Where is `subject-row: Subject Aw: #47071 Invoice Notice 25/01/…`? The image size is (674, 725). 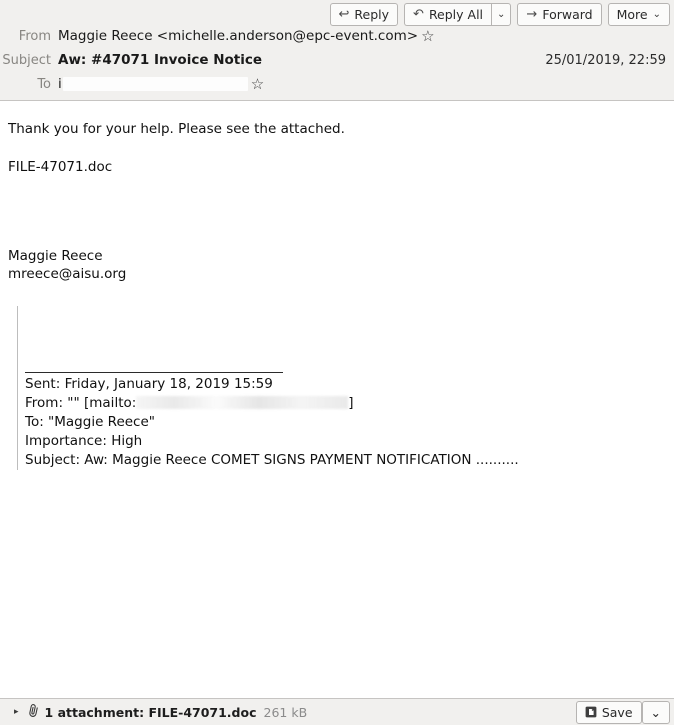
subject-row: Subject Aw: #47071 Invoice Notice 25/01/… is located at coordinates (337, 64).